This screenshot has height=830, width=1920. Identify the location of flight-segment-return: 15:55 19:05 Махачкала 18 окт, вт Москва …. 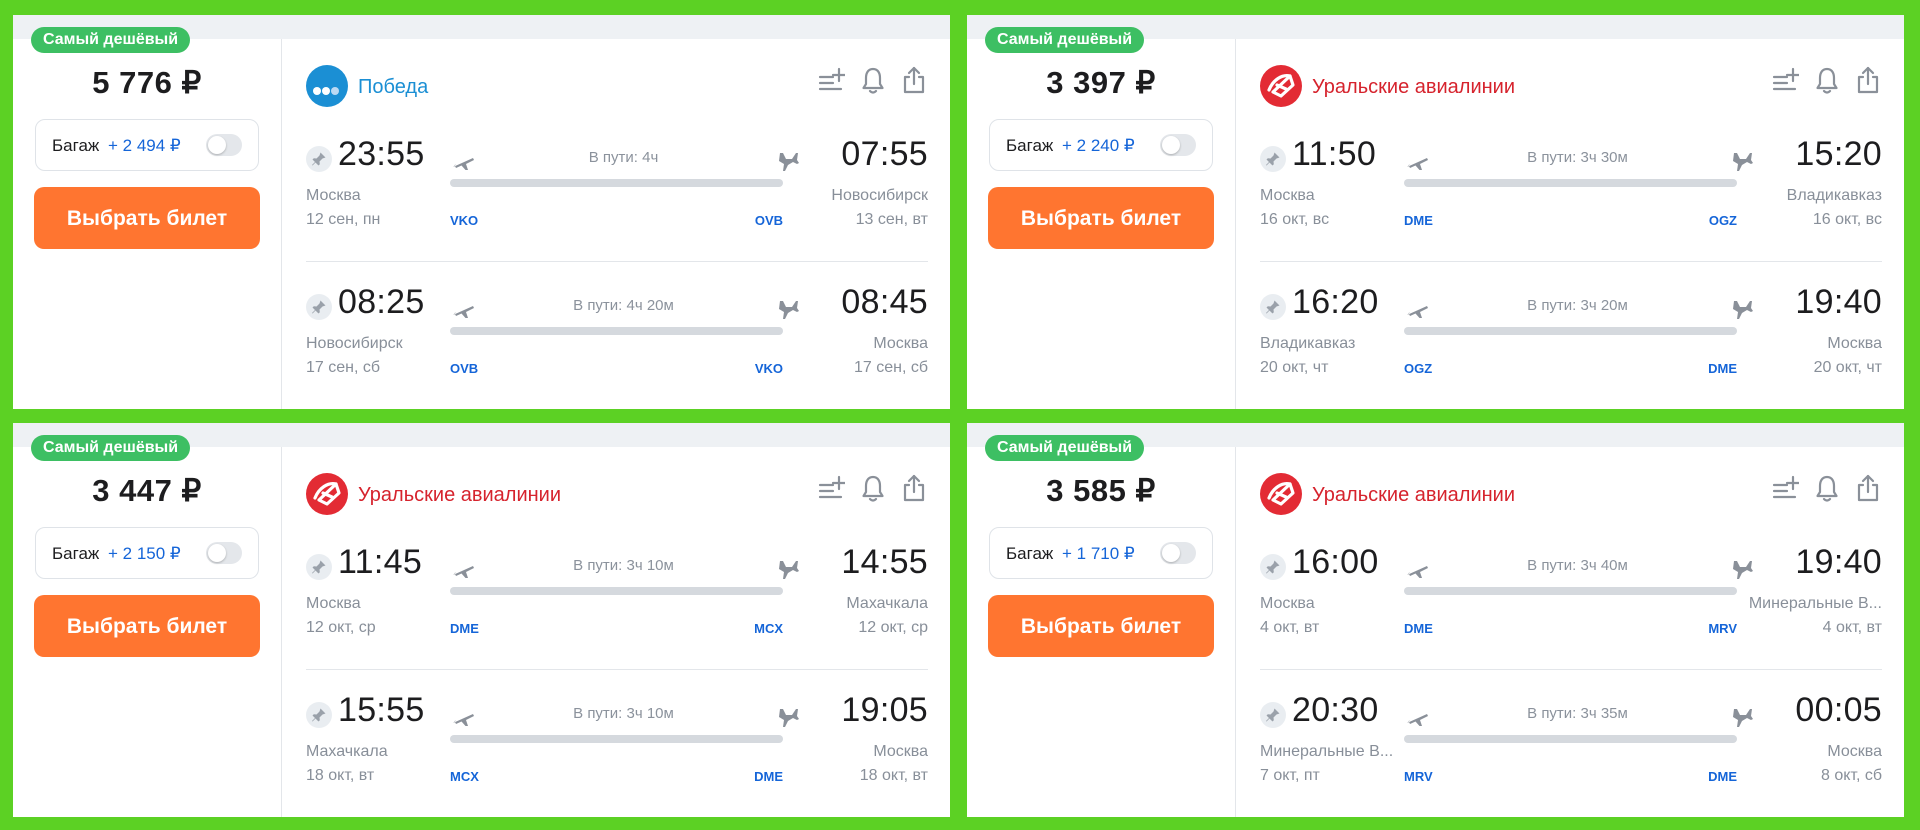
(617, 751).